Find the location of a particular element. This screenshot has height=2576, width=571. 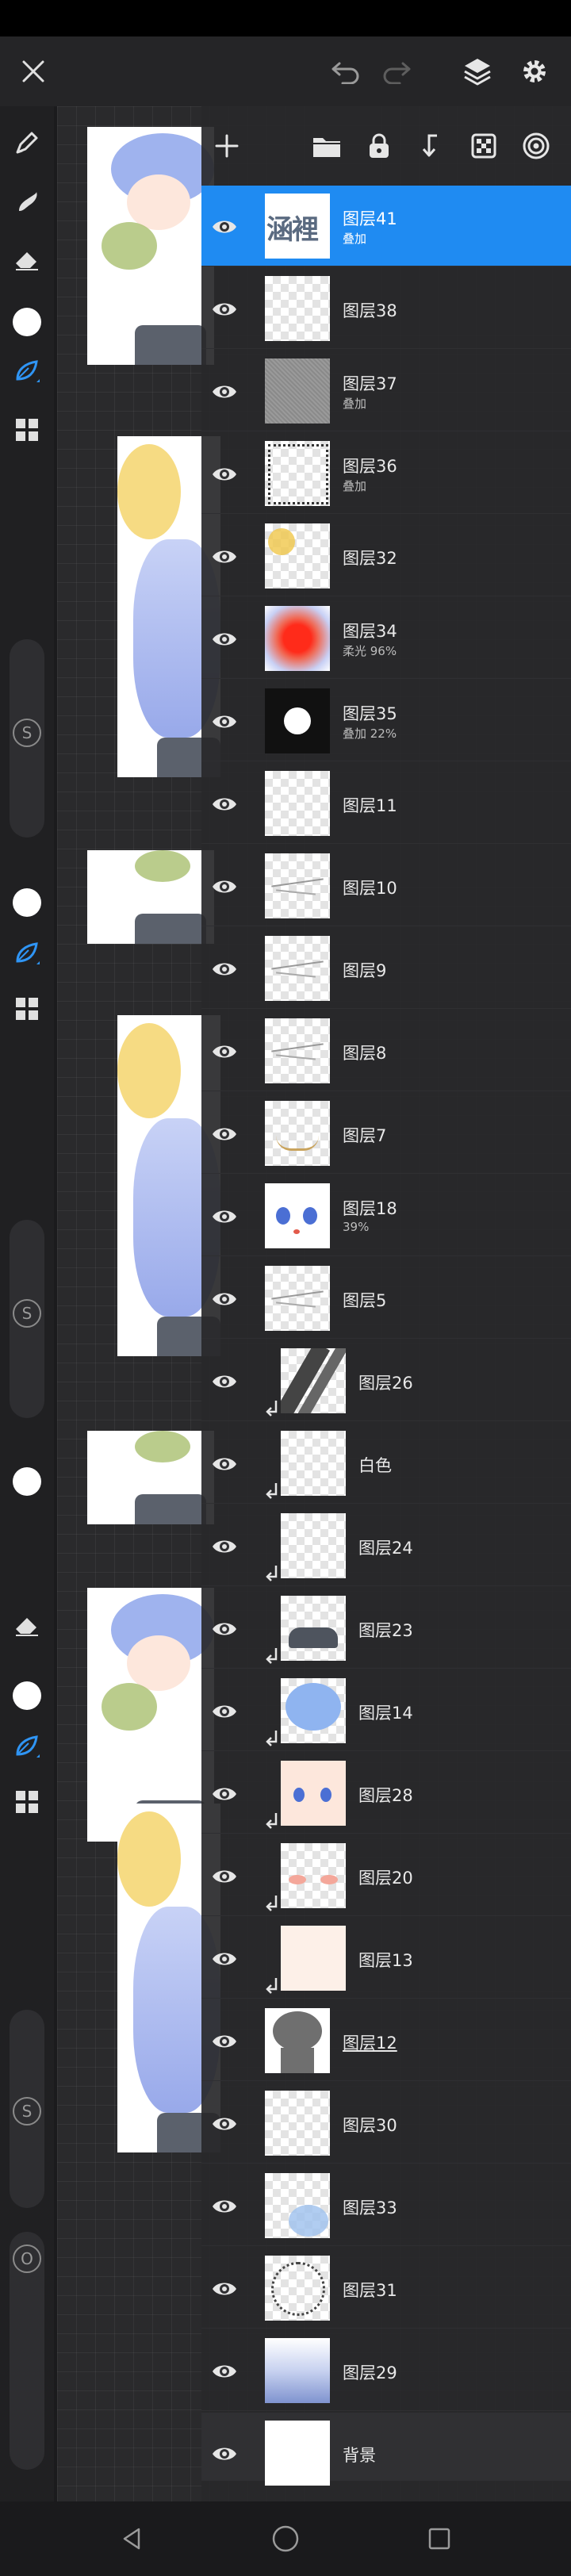

layer-row: 图层23 is located at coordinates (386, 1629).